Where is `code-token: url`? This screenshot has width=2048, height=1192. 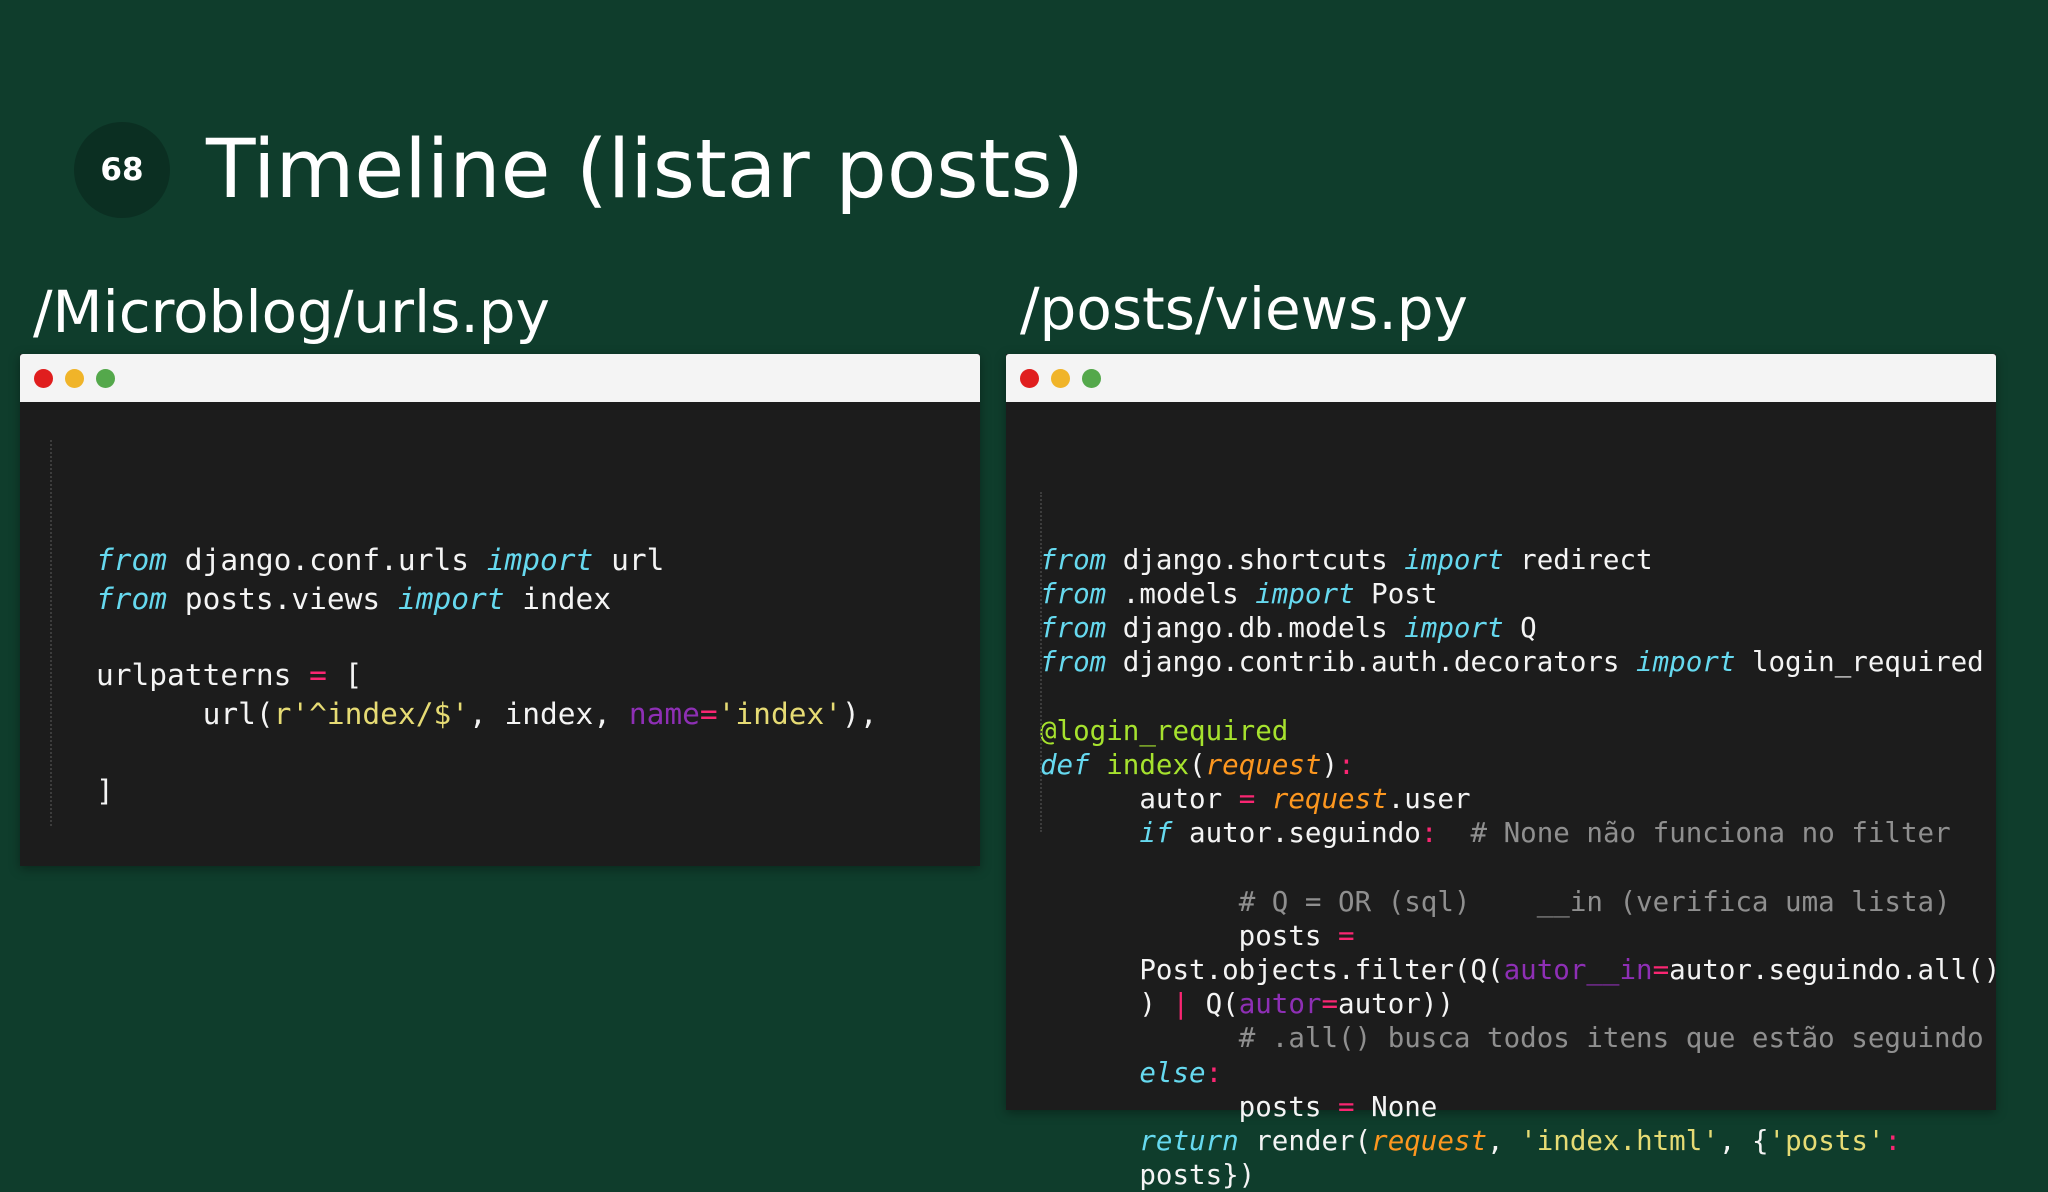
code-token: url is located at coordinates (629, 560).